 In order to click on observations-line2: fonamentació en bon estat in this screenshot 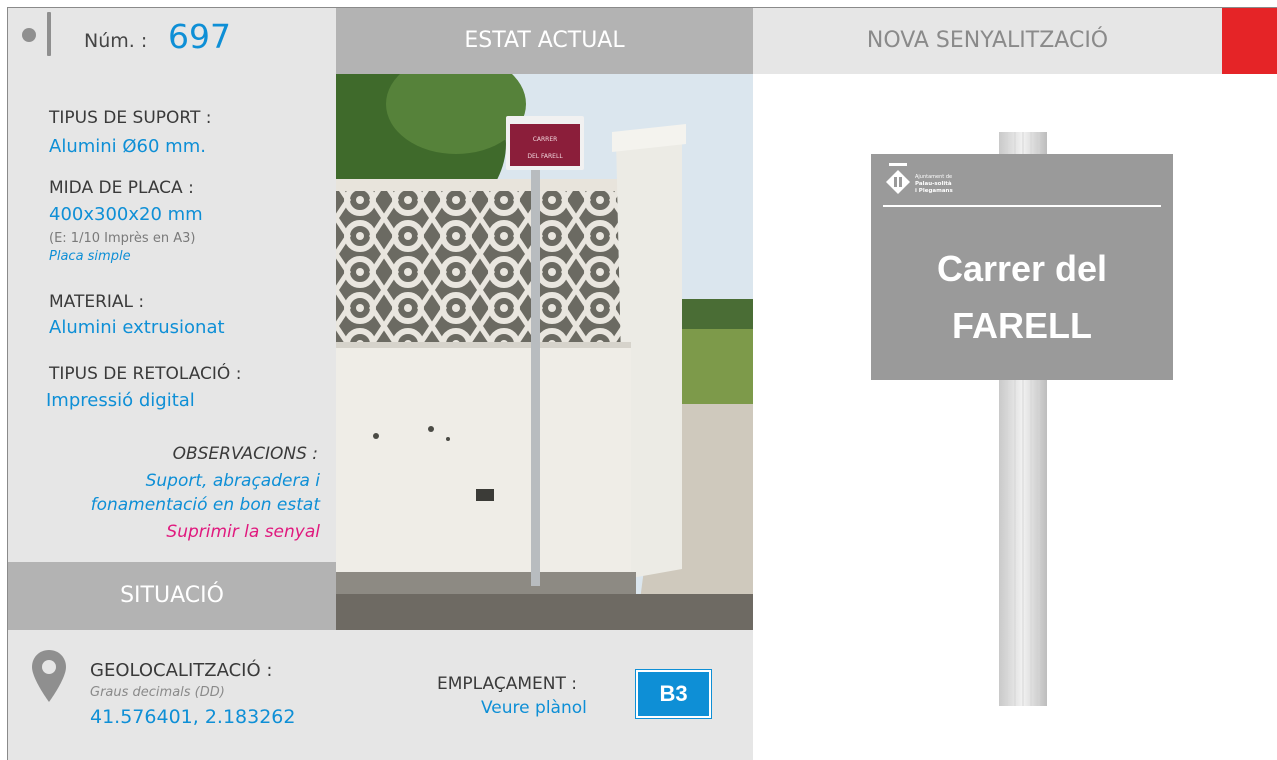, I will do `click(205, 505)`.